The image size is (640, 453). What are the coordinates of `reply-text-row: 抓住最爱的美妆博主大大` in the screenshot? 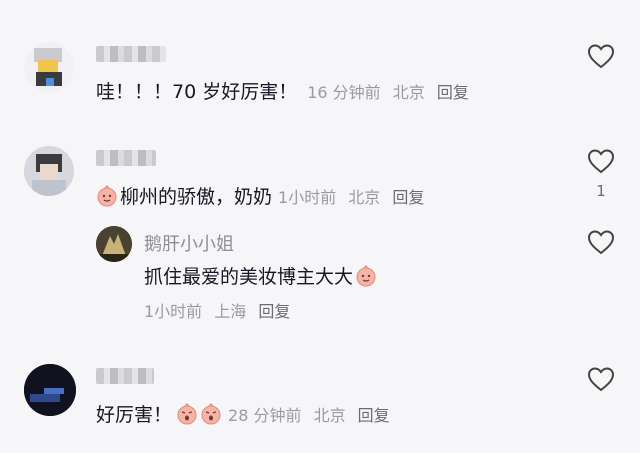 It's located at (260, 275).